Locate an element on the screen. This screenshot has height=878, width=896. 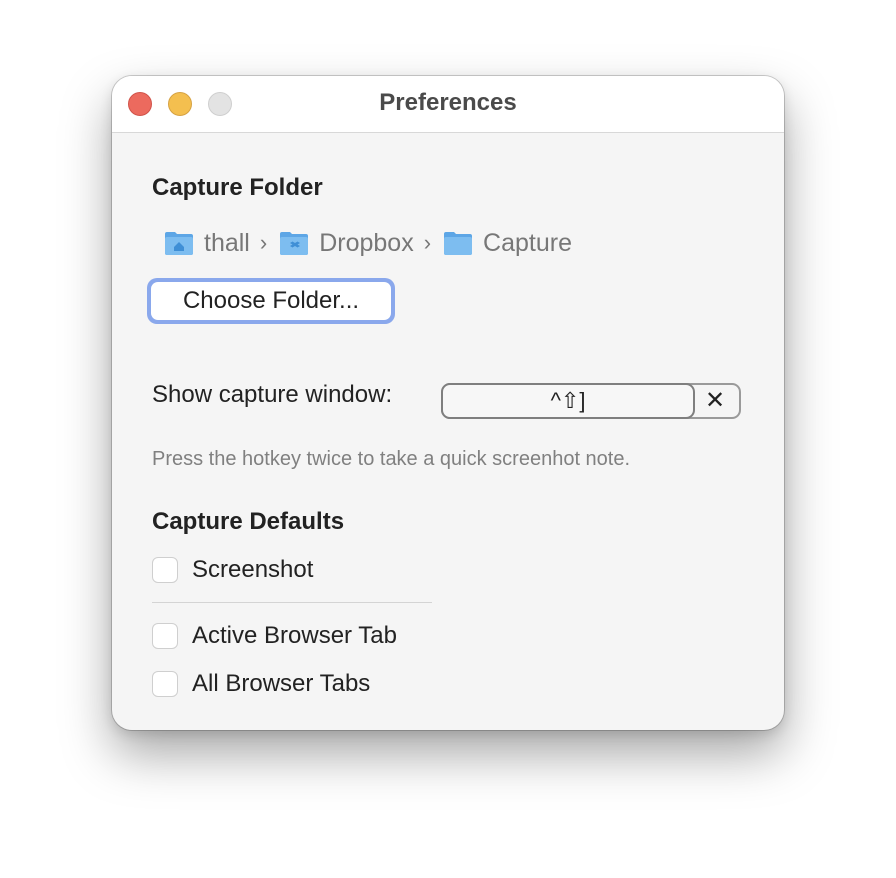
checkbox-label: All Browser Tabs is located at coordinates (281, 683).